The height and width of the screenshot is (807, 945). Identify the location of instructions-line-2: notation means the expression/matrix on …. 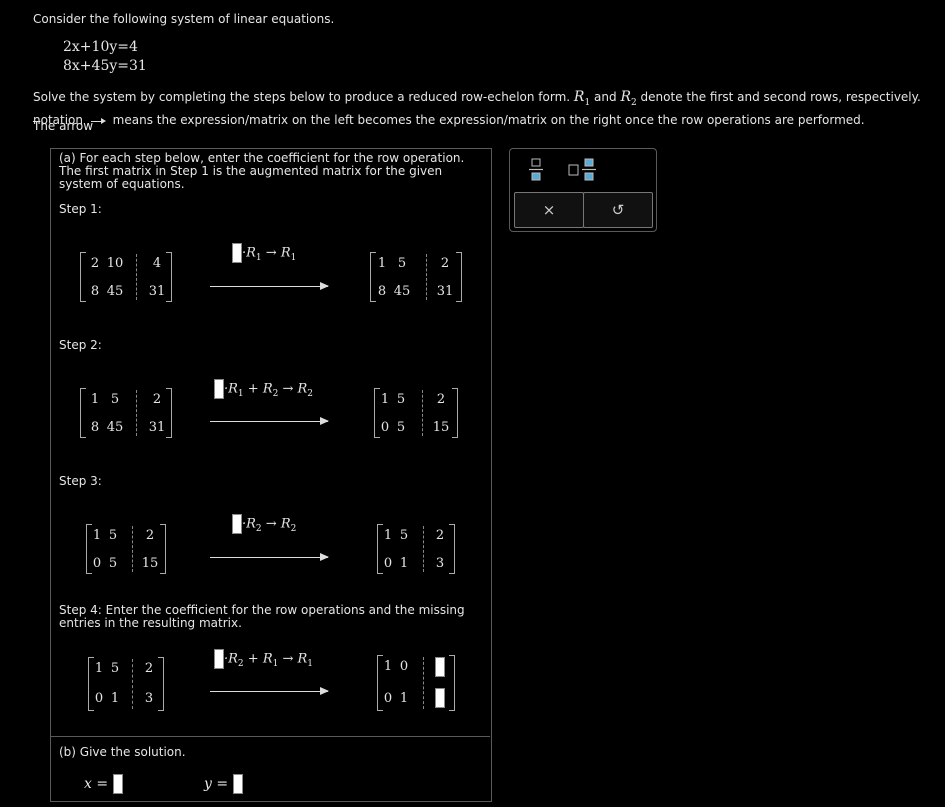
(449, 120).